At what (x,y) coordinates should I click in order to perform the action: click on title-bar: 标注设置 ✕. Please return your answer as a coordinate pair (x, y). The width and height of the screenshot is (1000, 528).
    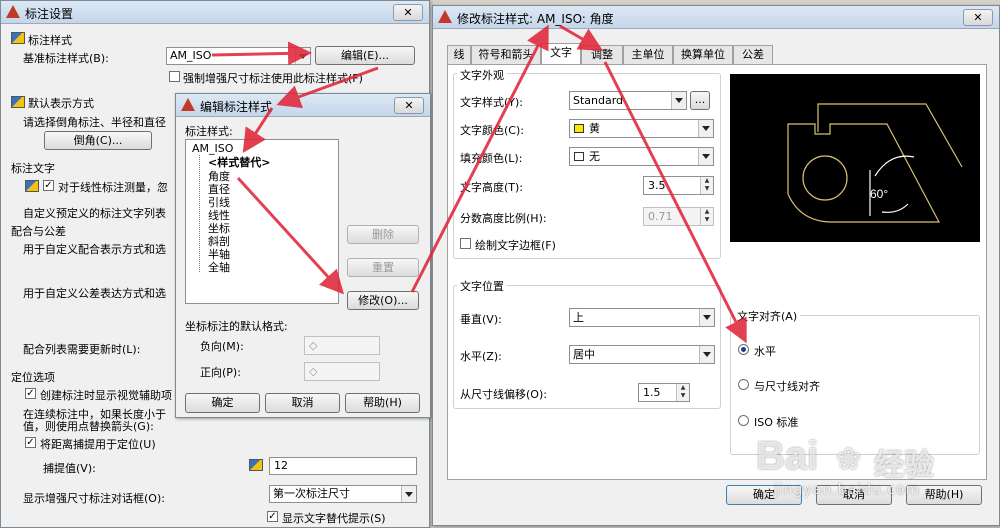
    Looking at the image, I should click on (215, 12).